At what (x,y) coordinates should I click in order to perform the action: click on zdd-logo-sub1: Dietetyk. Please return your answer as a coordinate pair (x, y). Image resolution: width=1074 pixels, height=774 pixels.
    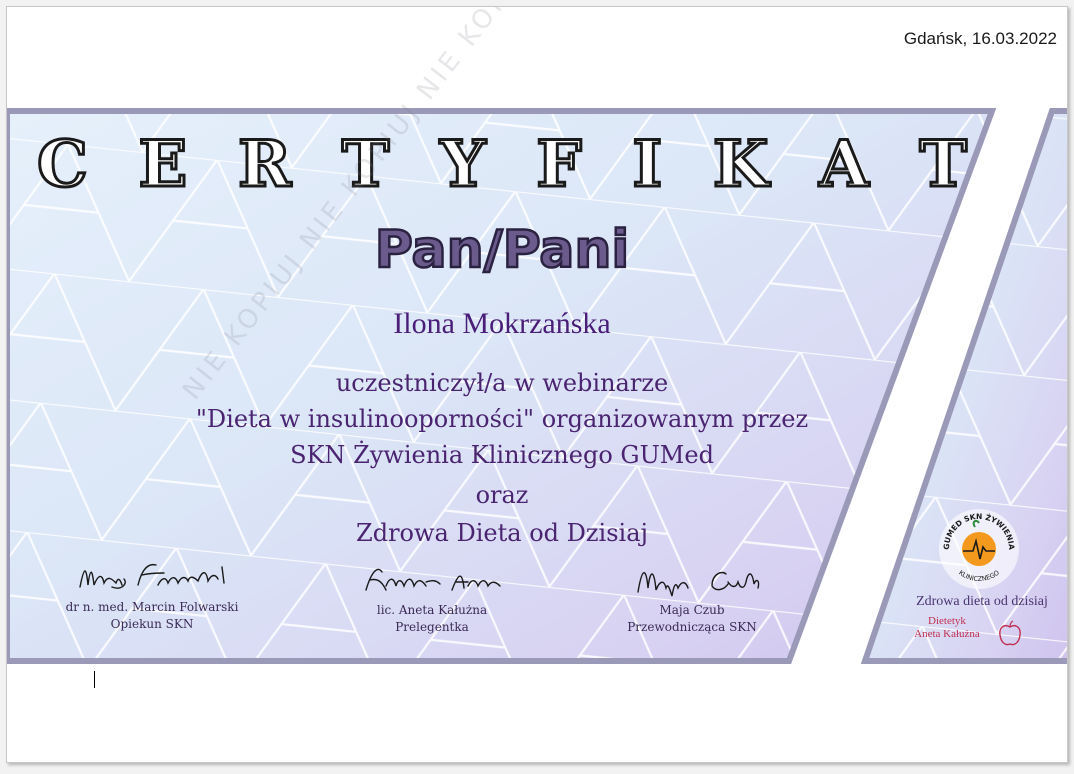
    Looking at the image, I should click on (947, 621).